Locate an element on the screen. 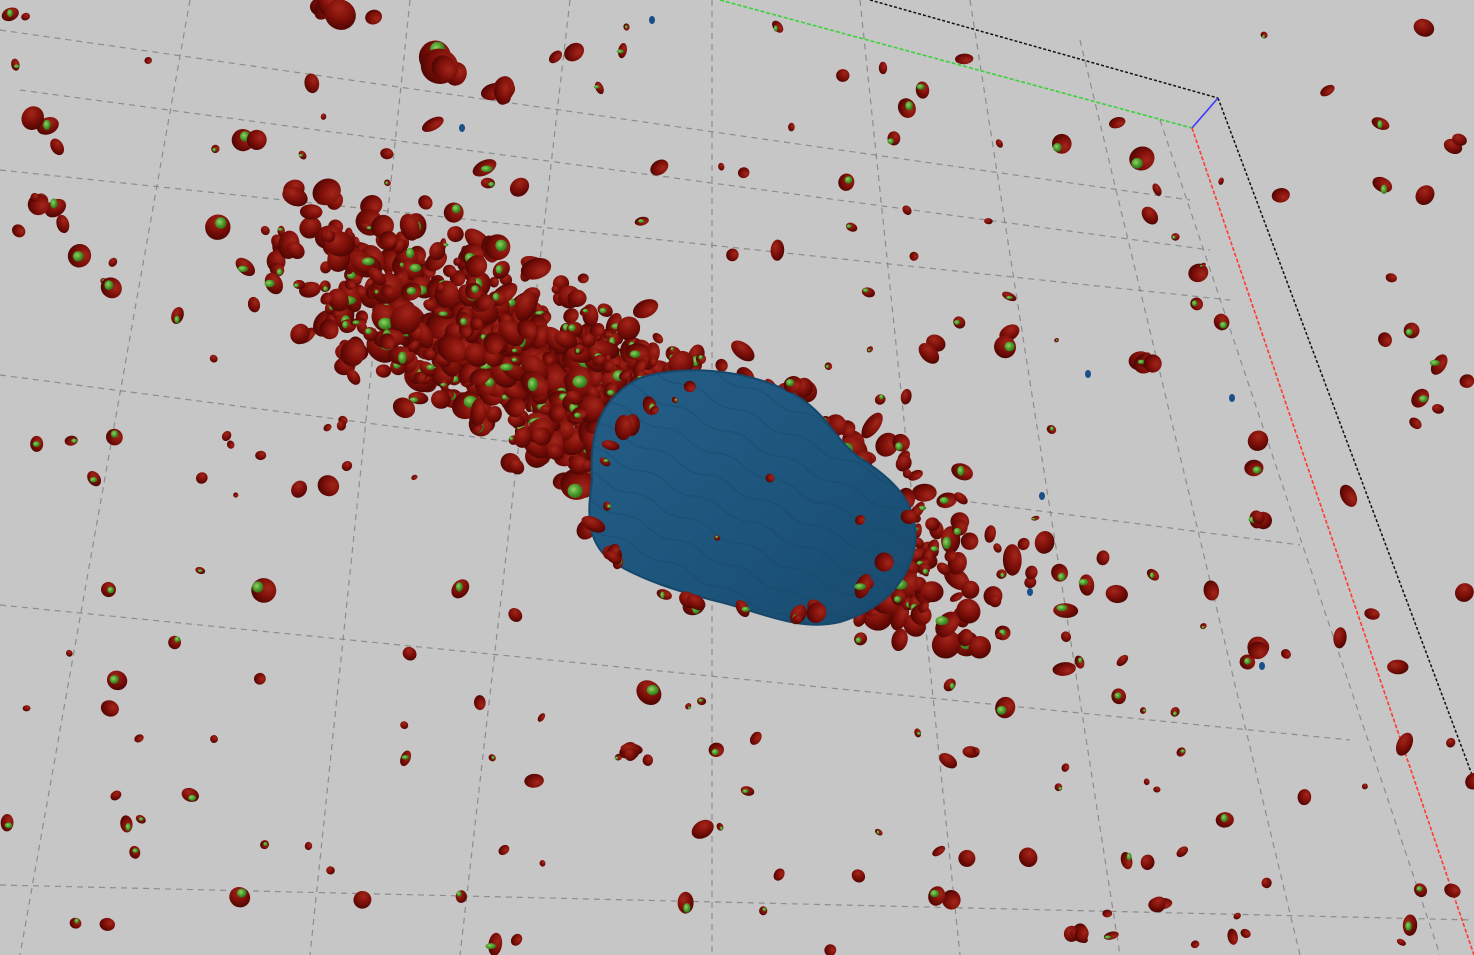  grid-line is located at coordinates (675, 672).